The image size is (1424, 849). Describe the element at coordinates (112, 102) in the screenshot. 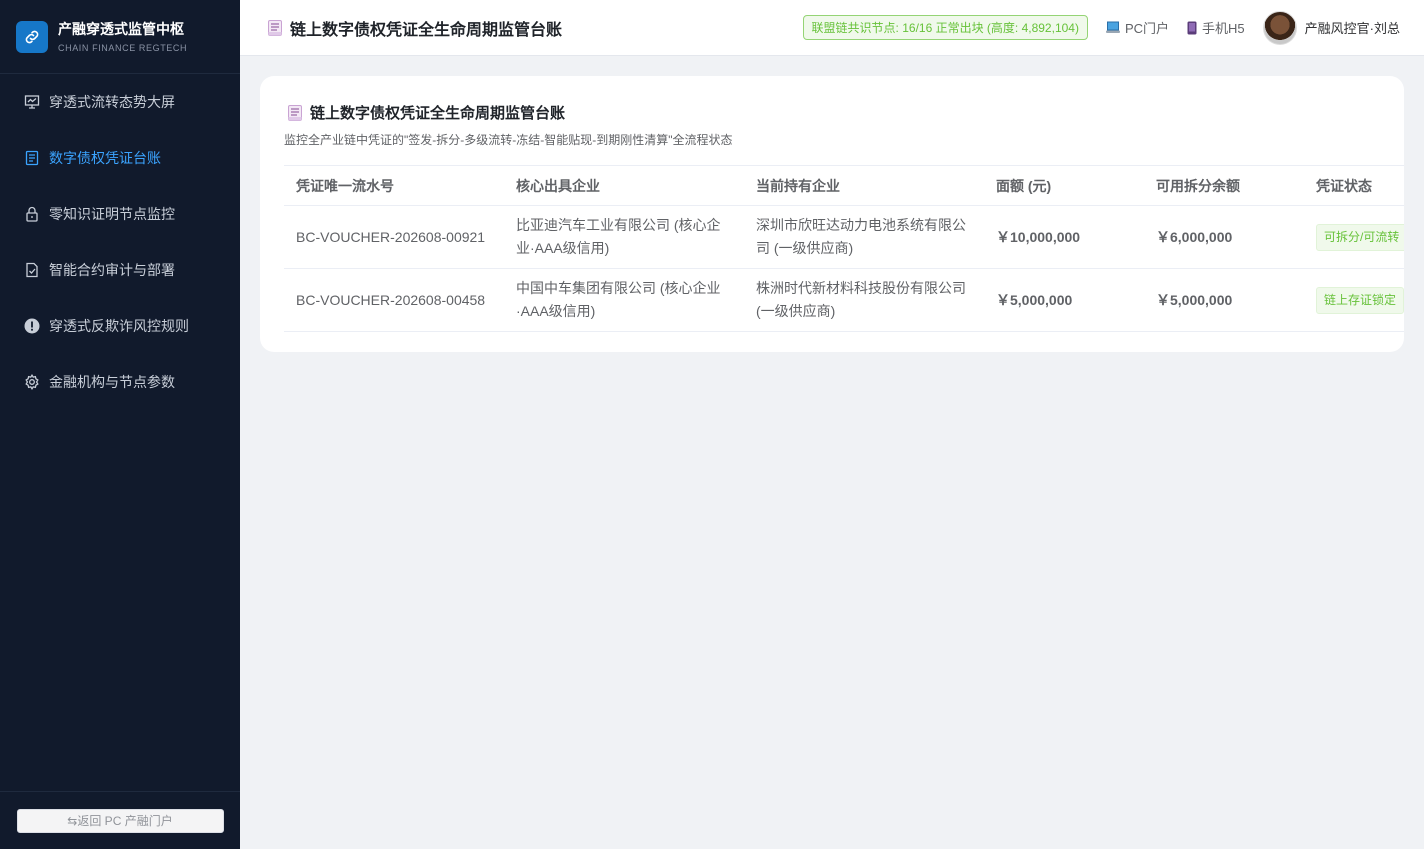

I see `sidebar-item-label: 穿透式流转态势大屏` at that location.